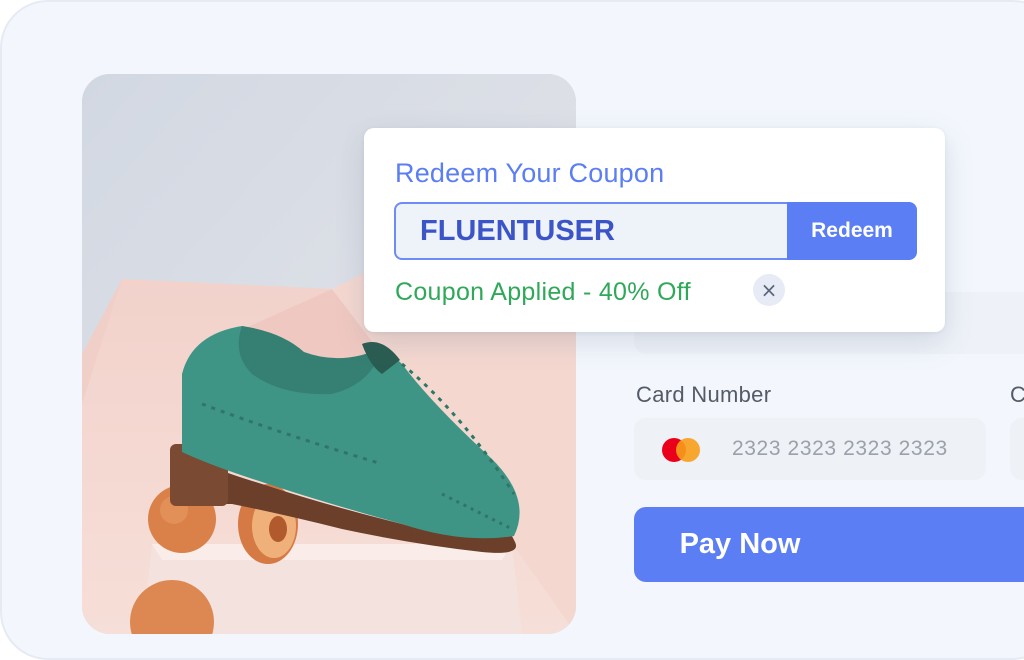 This screenshot has width=1024, height=660. I want to click on cvc-label: C, so click(1017, 394).